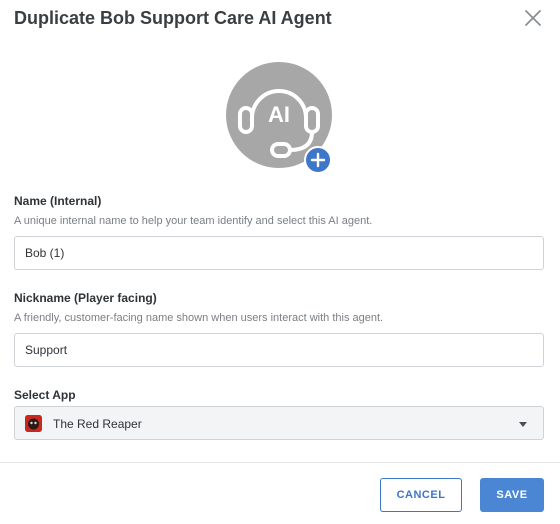 This screenshot has height=524, width=560. Describe the element at coordinates (58, 201) in the screenshot. I see `name-label: Name (Internal)` at that location.